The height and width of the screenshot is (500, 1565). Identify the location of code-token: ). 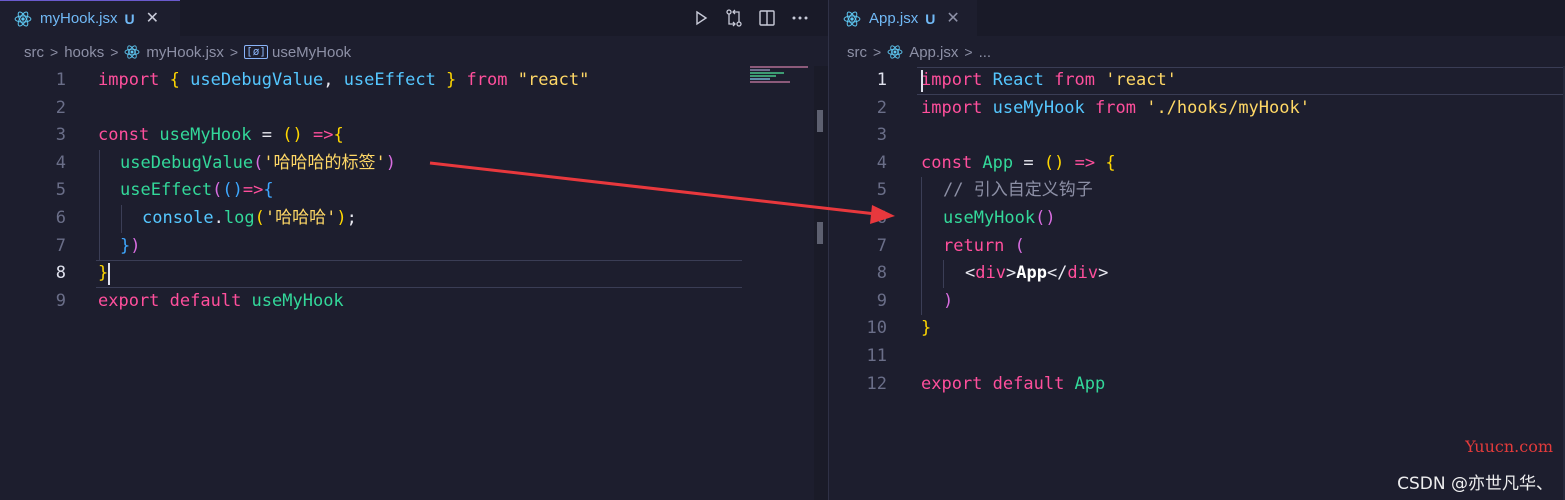
(948, 300).